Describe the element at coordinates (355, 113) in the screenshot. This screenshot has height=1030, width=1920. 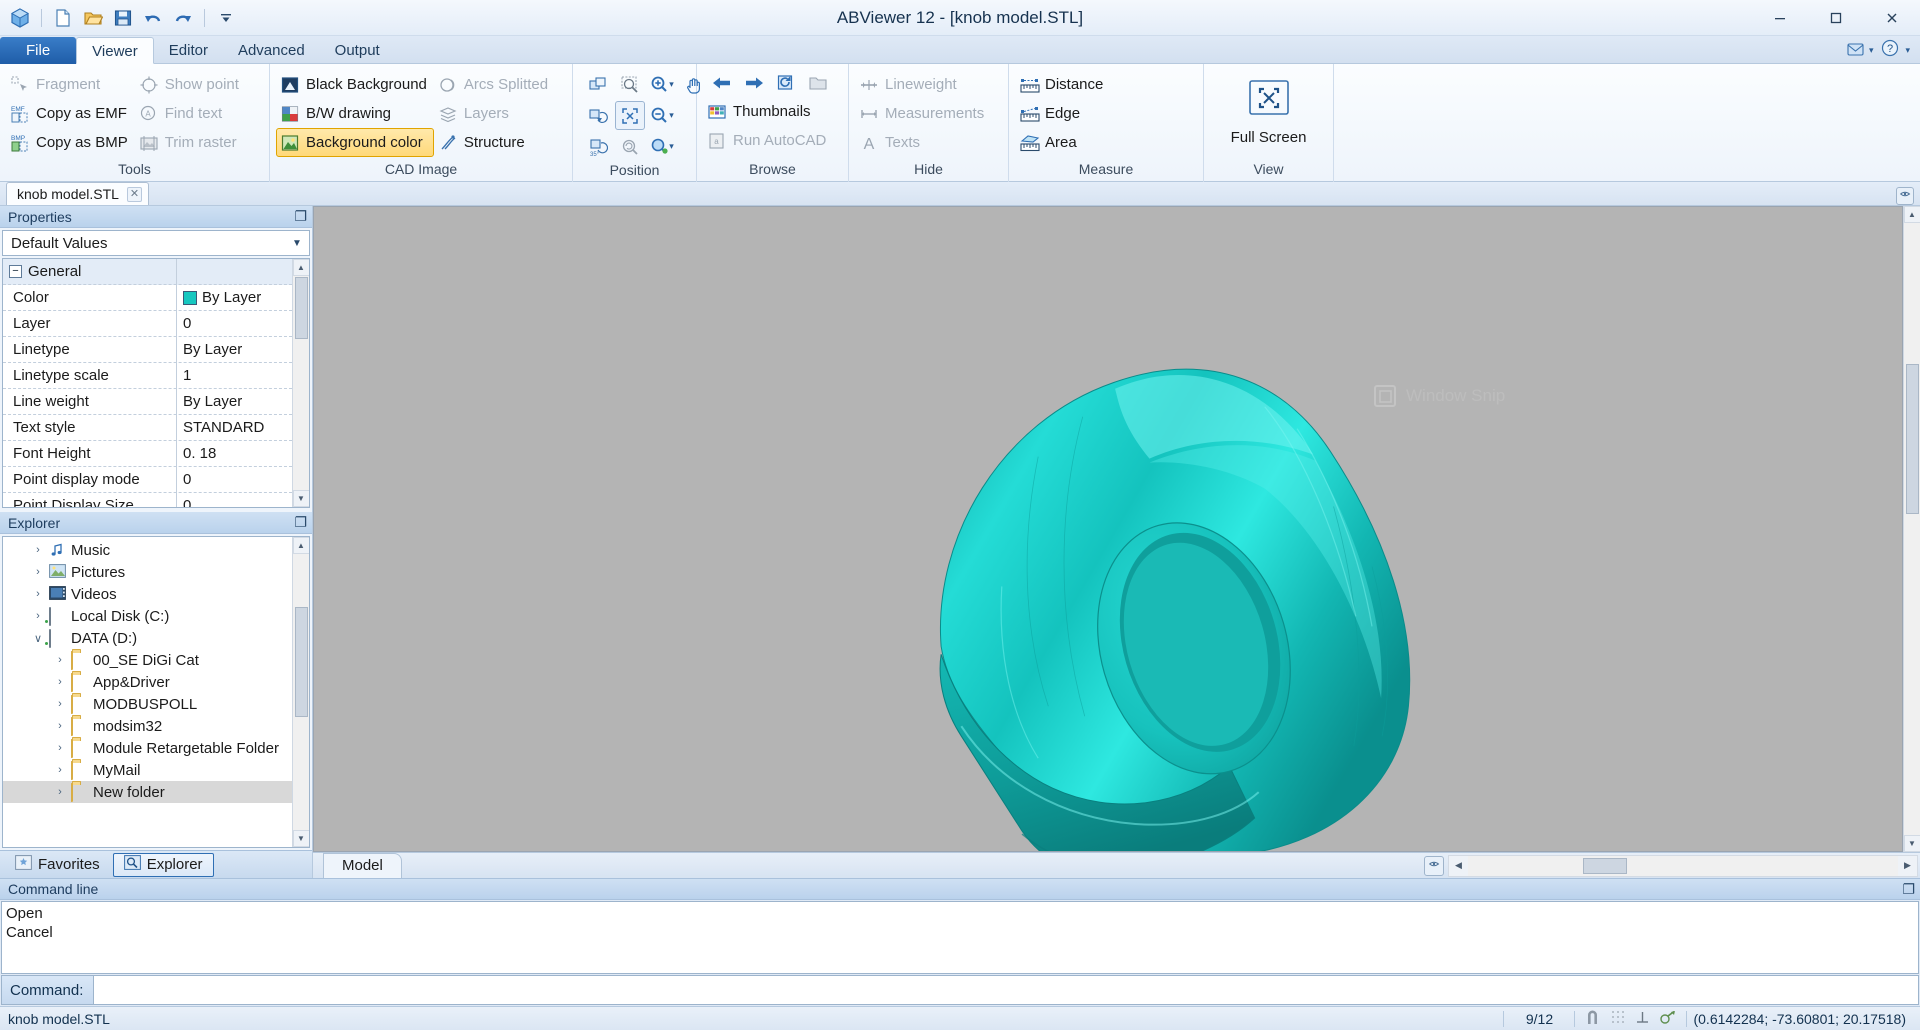
I see `bw-drawing-button: B/W drawing` at that location.